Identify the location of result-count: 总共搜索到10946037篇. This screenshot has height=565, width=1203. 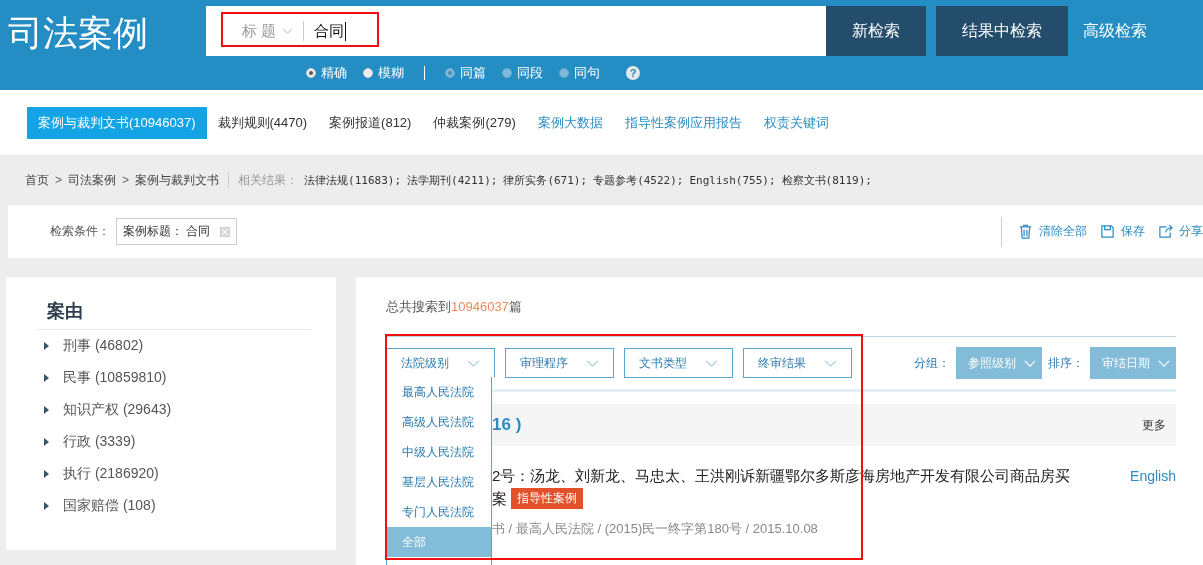
(781, 317).